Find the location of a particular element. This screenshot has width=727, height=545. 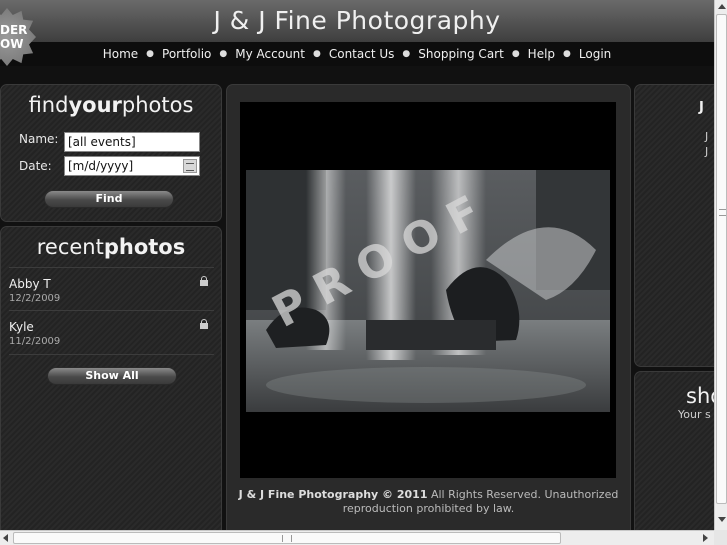

right-info-panel: J J J is located at coordinates (674, 225).